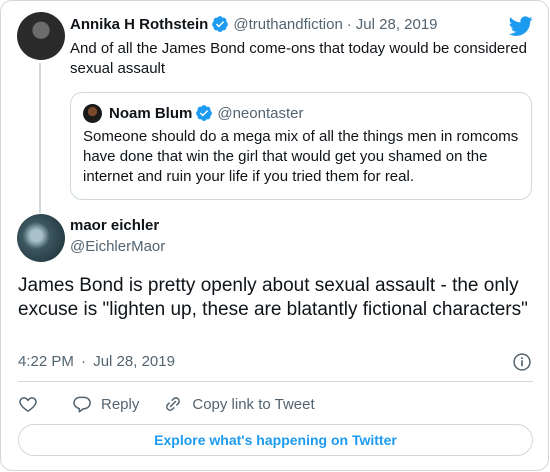 This screenshot has width=550, height=472. What do you see at coordinates (173, 404) in the screenshot?
I see `link-icon` at bounding box center [173, 404].